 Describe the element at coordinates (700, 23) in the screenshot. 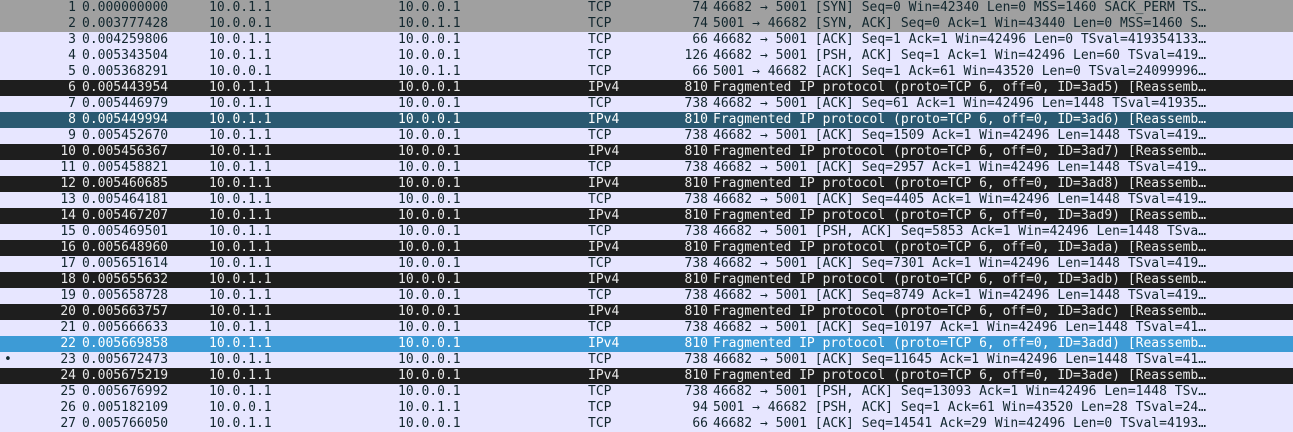

I see `packet-length: 74` at that location.